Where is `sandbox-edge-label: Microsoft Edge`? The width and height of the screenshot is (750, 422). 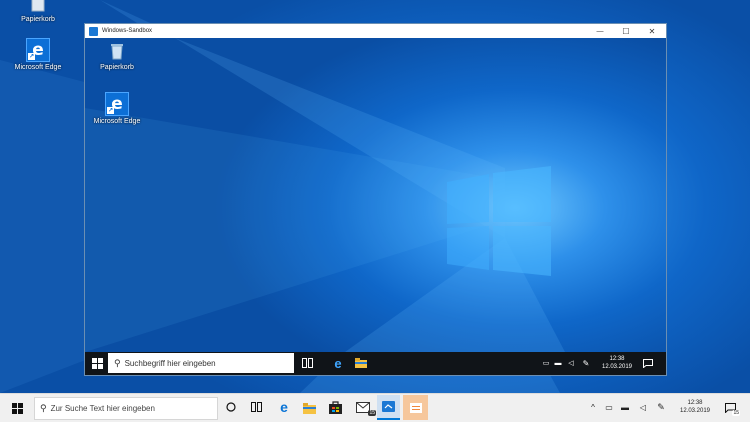 sandbox-edge-label: Microsoft Edge is located at coordinates (117, 121).